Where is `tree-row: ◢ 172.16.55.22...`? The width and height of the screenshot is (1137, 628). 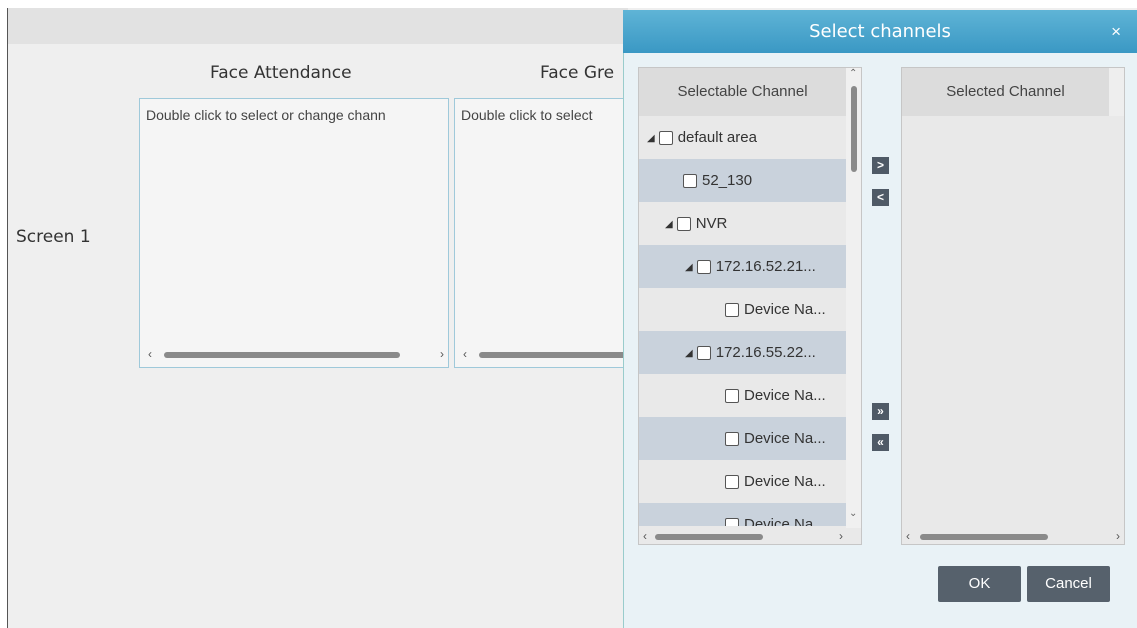
tree-row: ◢ 172.16.55.22... is located at coordinates (742, 352).